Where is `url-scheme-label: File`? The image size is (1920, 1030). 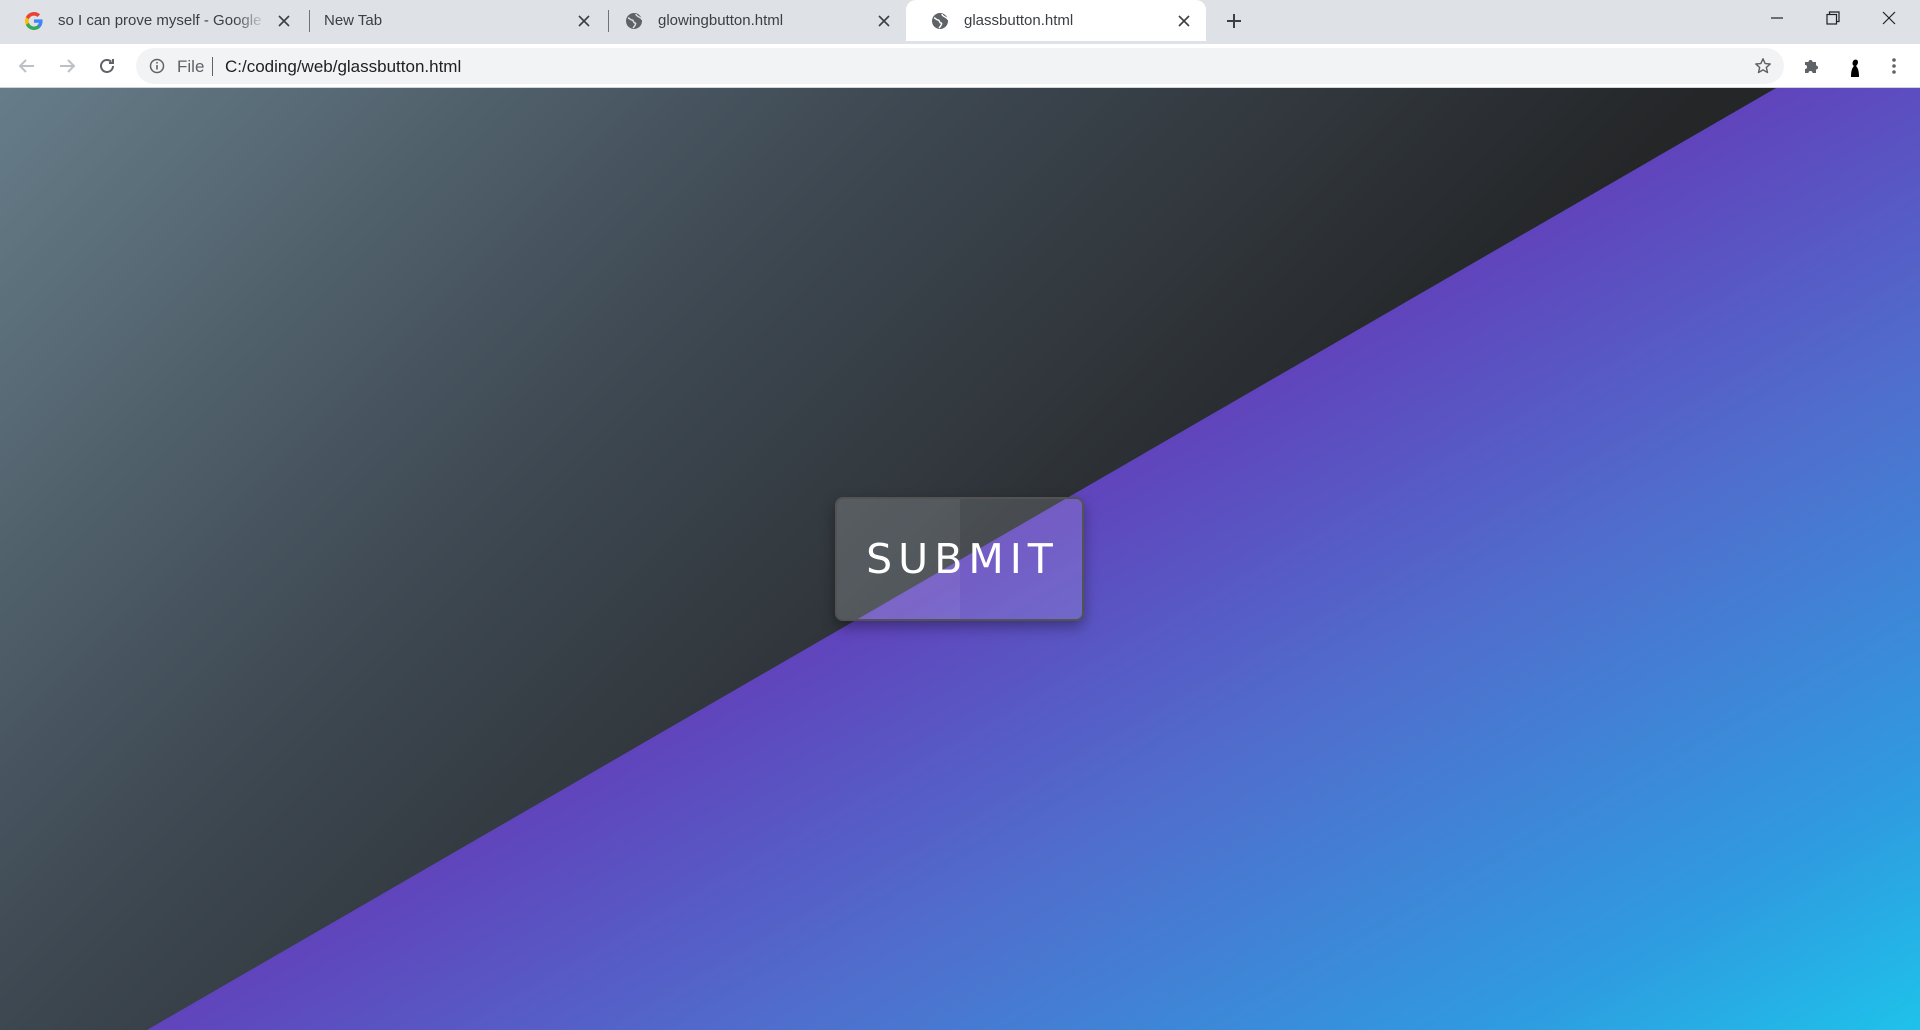 url-scheme-label: File is located at coordinates (191, 66).